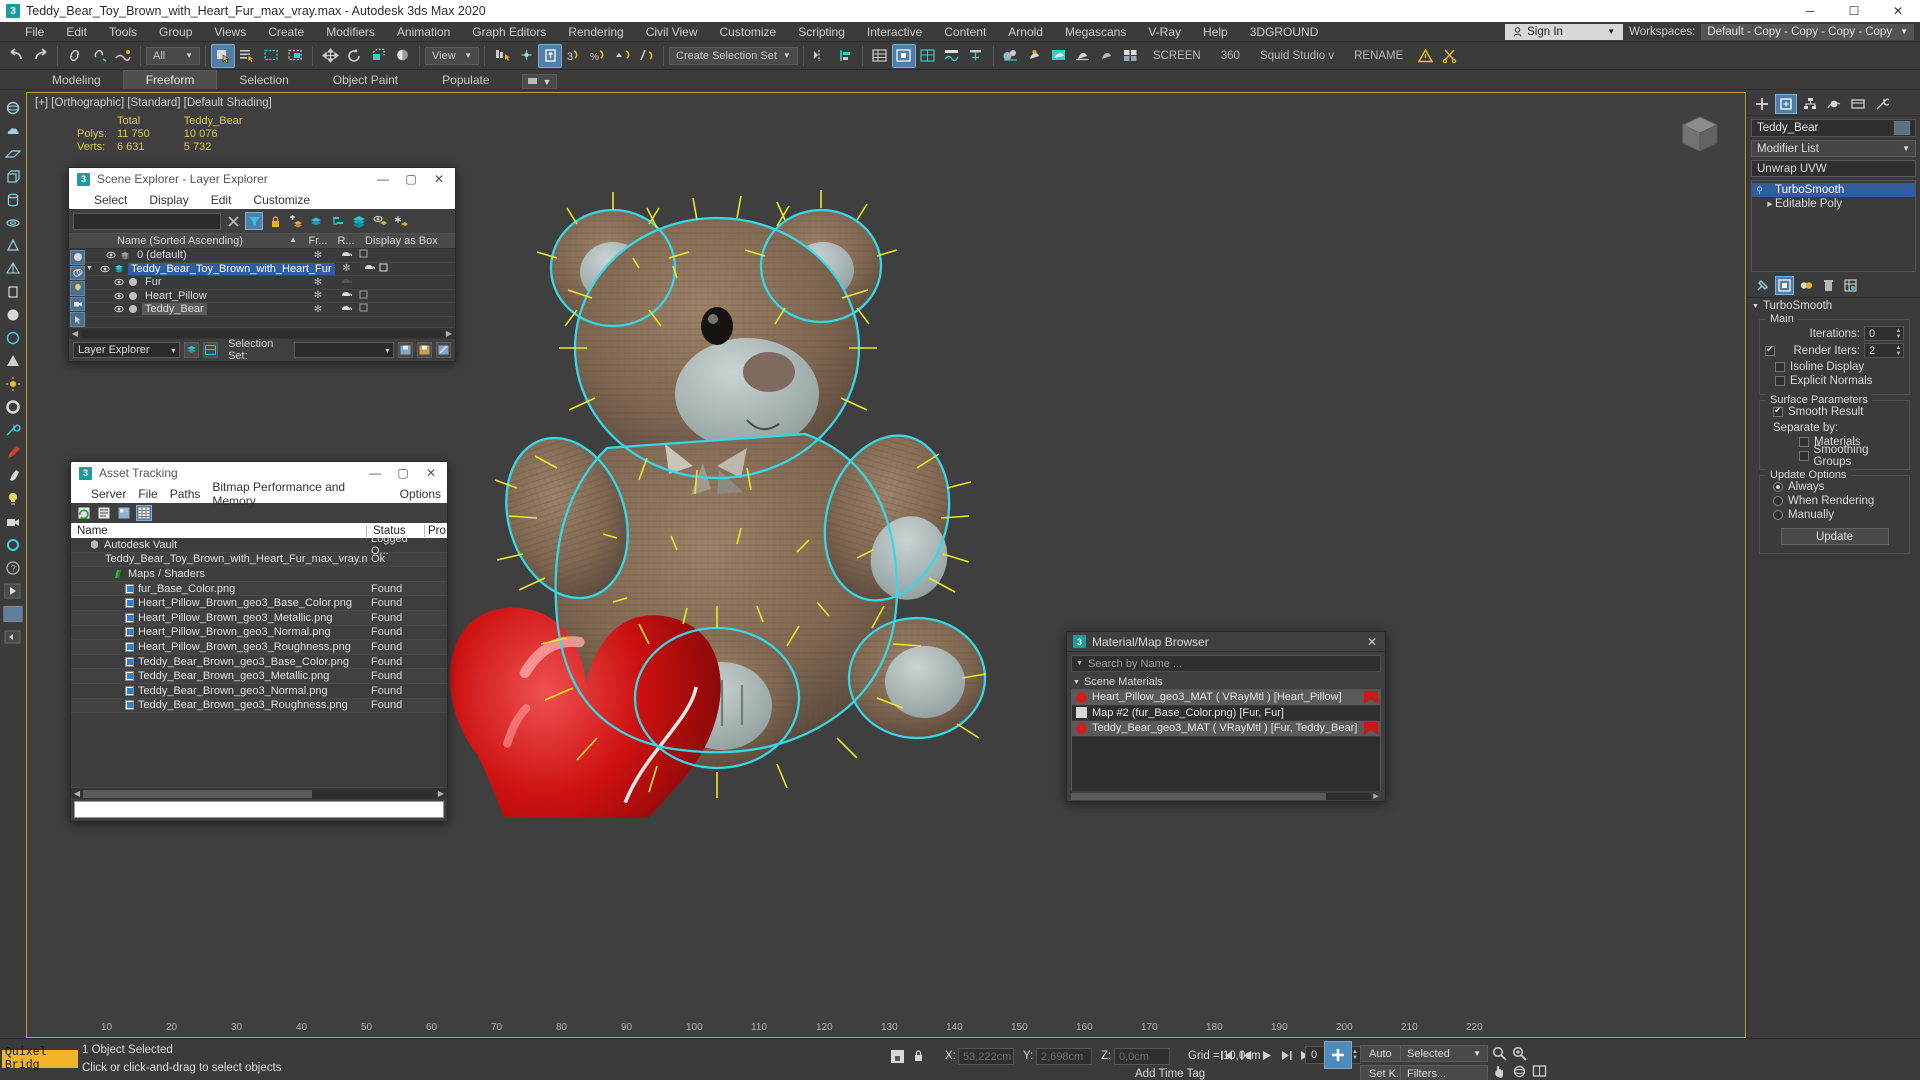 Image resolution: width=1920 pixels, height=1080 pixels. I want to click on minimize-button: —, so click(383, 179).